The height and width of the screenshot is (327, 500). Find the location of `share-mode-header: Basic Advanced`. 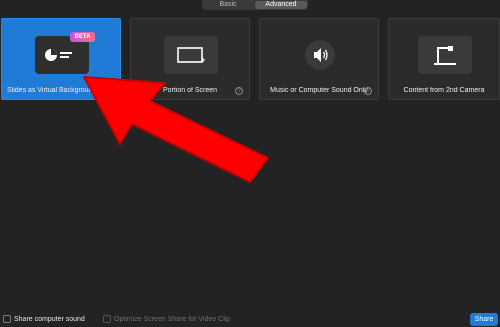

share-mode-header: Basic Advanced is located at coordinates (250, 5).